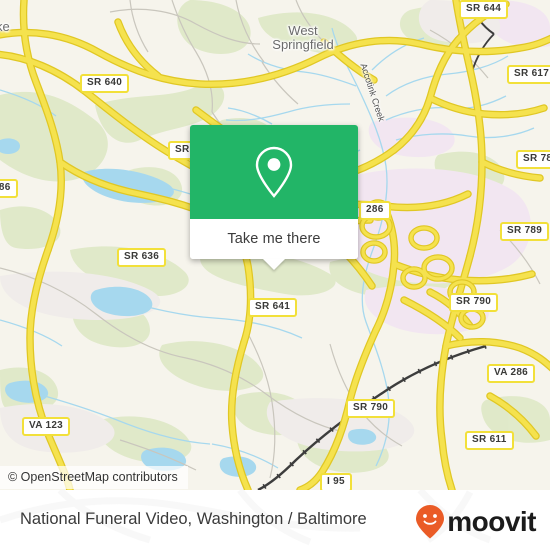 Image resolution: width=550 pixels, height=550 pixels. I want to click on road-shield: VA 123, so click(46, 426).